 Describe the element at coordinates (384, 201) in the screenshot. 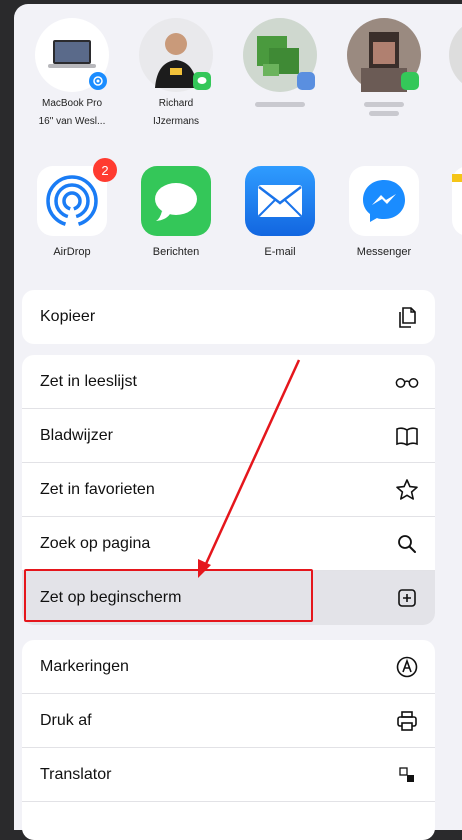

I see `messenger-icon` at that location.